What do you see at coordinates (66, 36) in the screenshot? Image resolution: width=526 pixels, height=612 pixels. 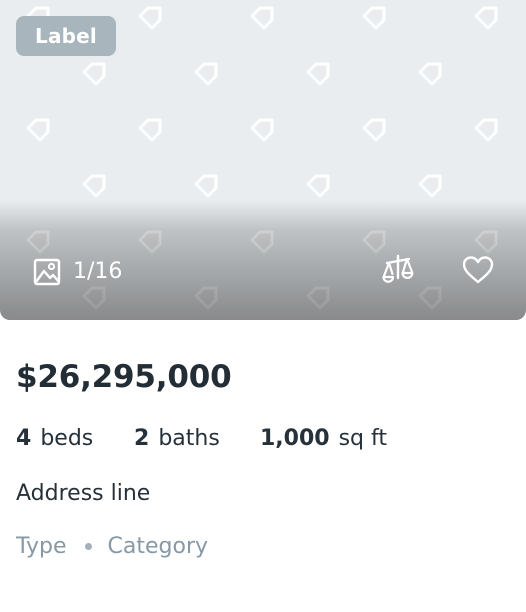 I see `listing-label-badge: Label` at bounding box center [66, 36].